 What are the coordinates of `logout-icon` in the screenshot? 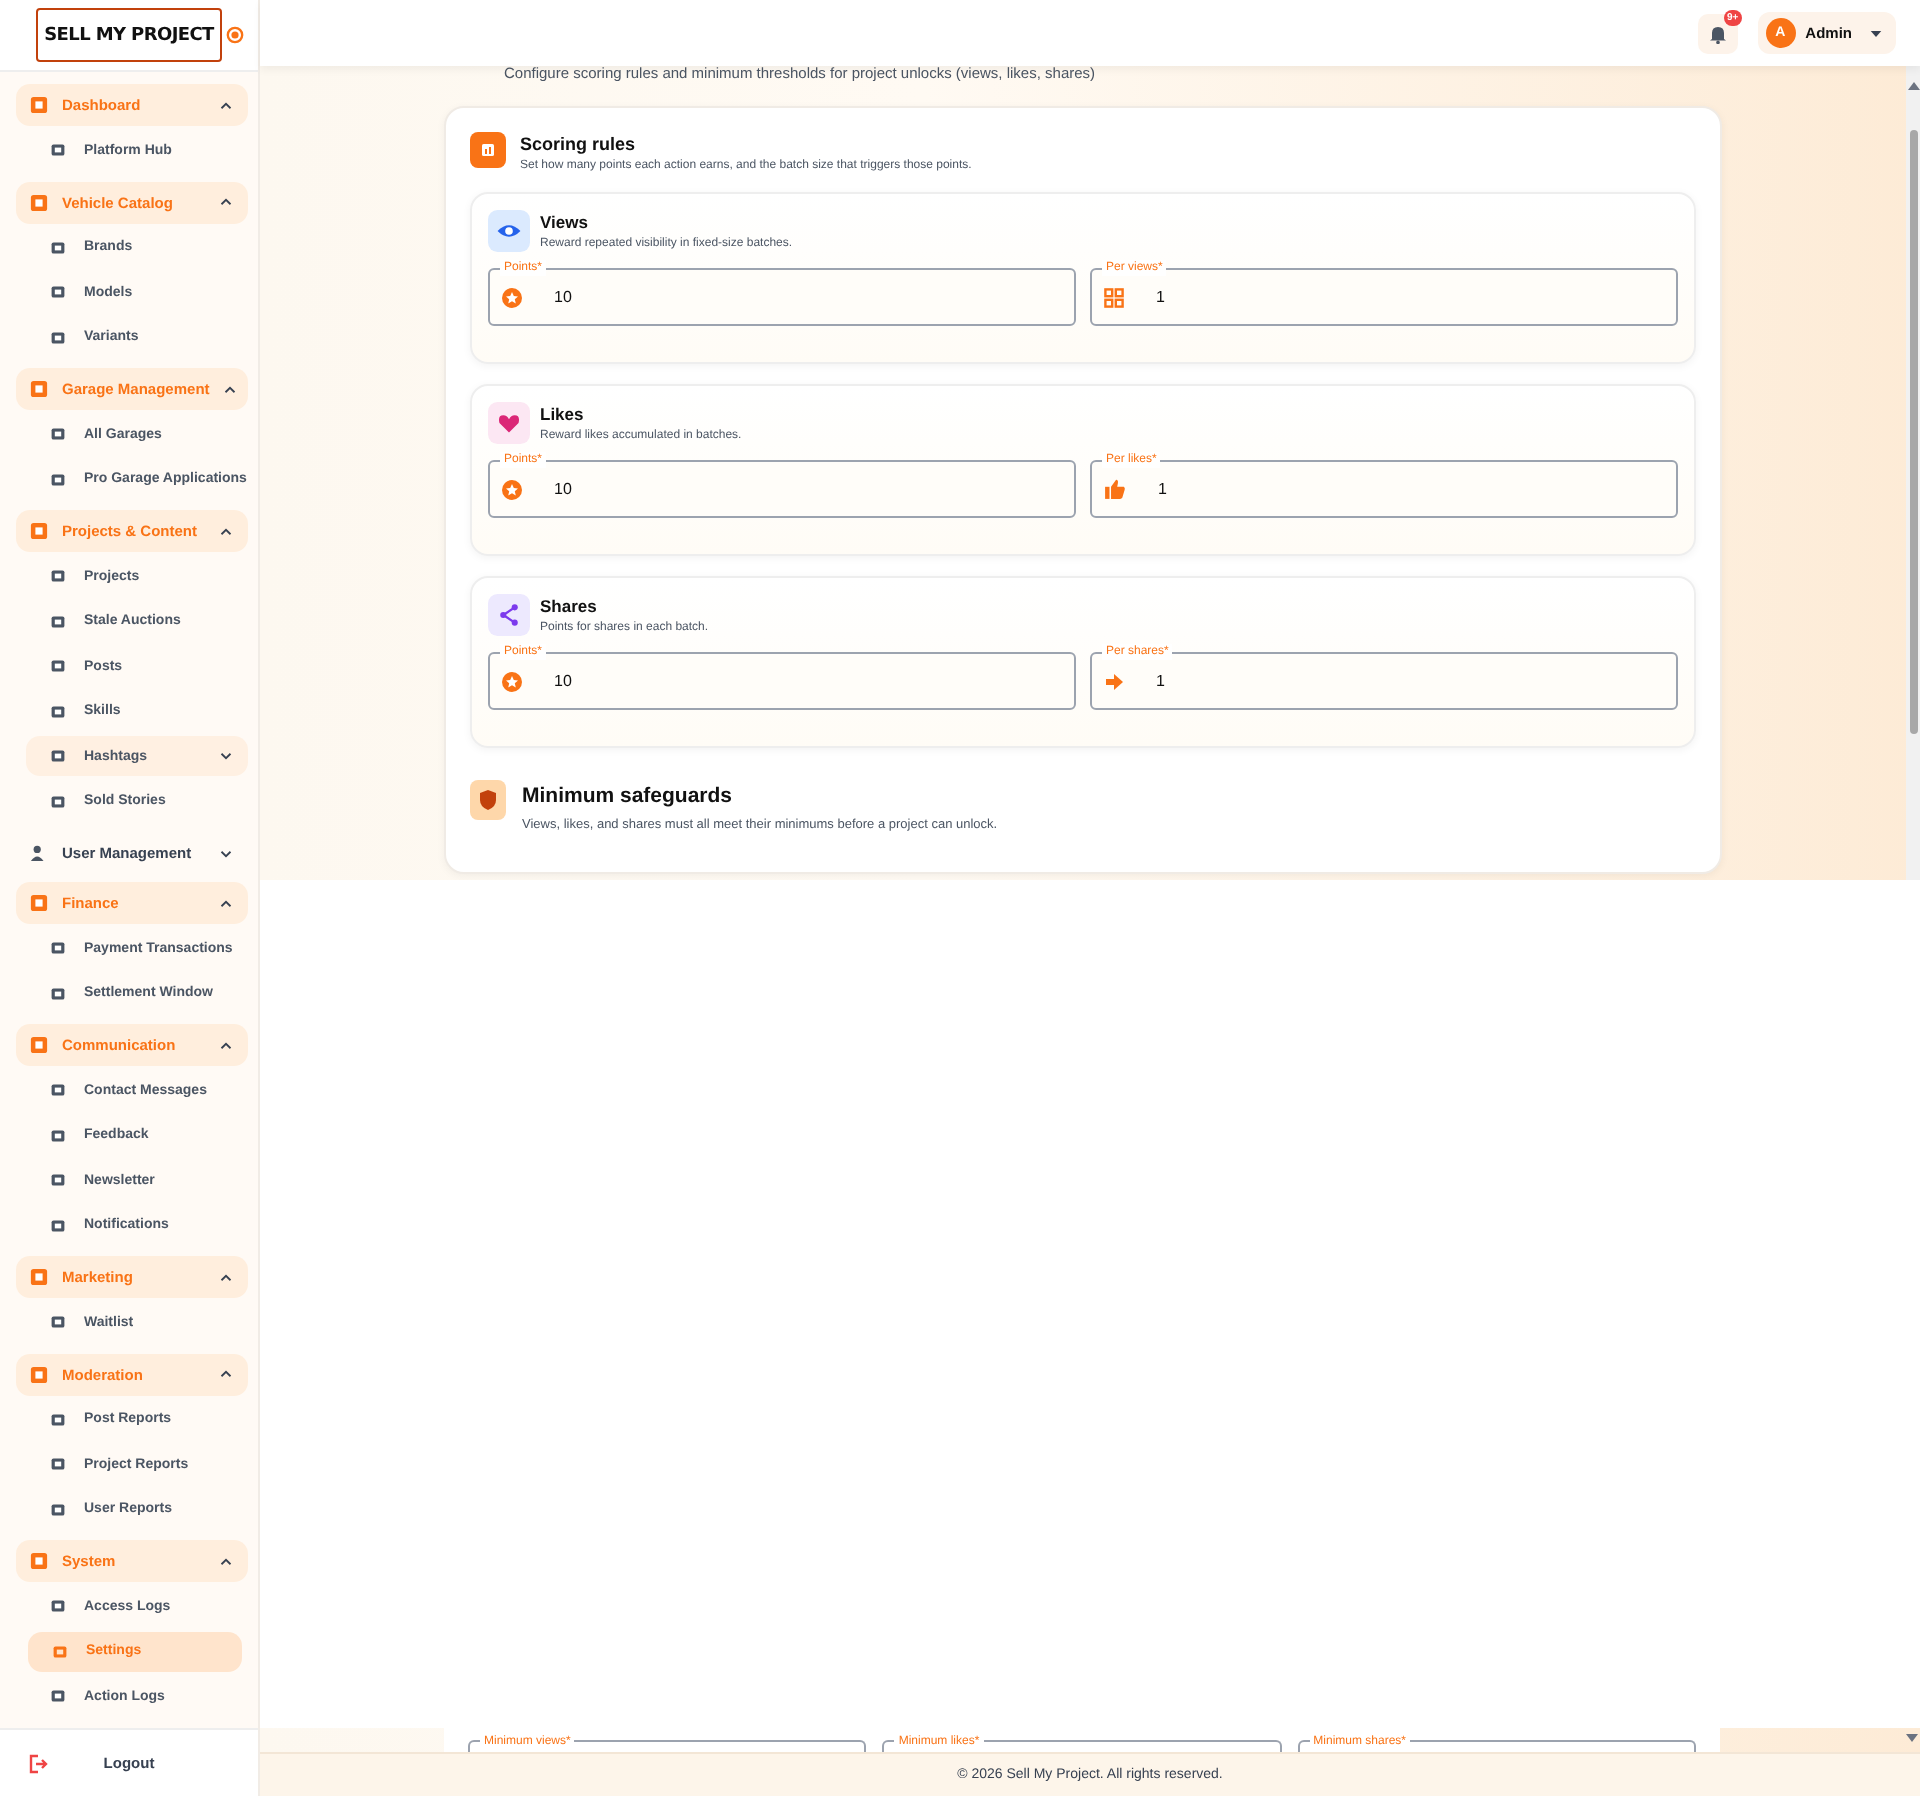 It's located at (38, 1763).